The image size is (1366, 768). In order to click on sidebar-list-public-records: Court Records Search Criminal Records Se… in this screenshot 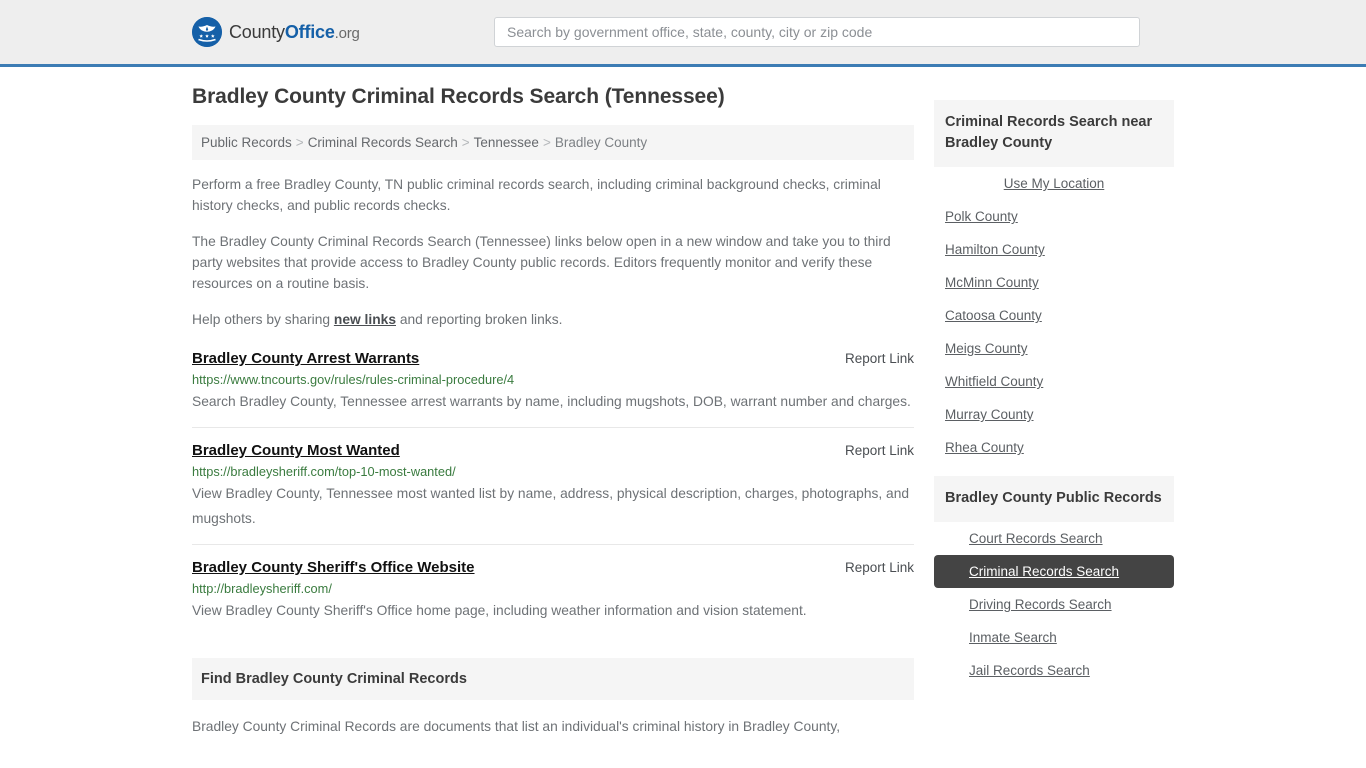, I will do `click(1054, 604)`.